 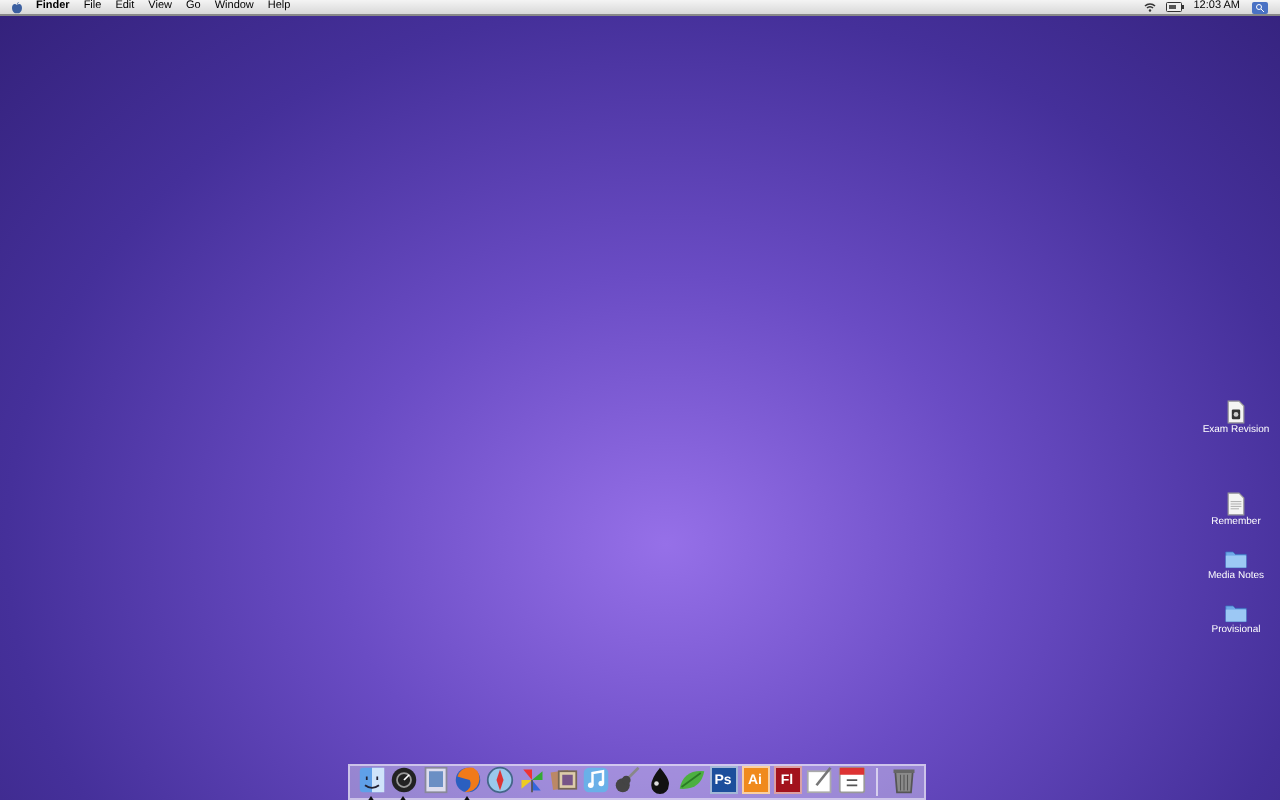 I want to click on photo-icon, so click(x=435, y=780).